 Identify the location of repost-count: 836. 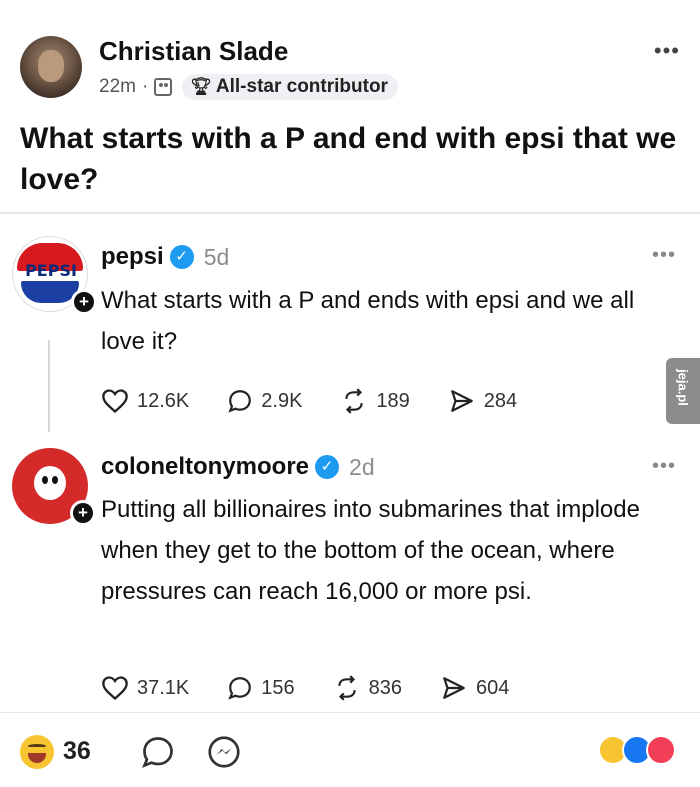
(385, 687).